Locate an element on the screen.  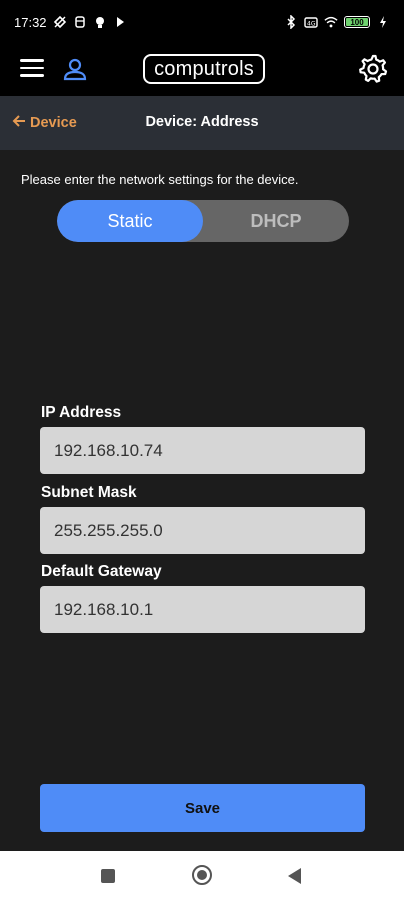
app-header: computrols is located at coordinates (202, 70).